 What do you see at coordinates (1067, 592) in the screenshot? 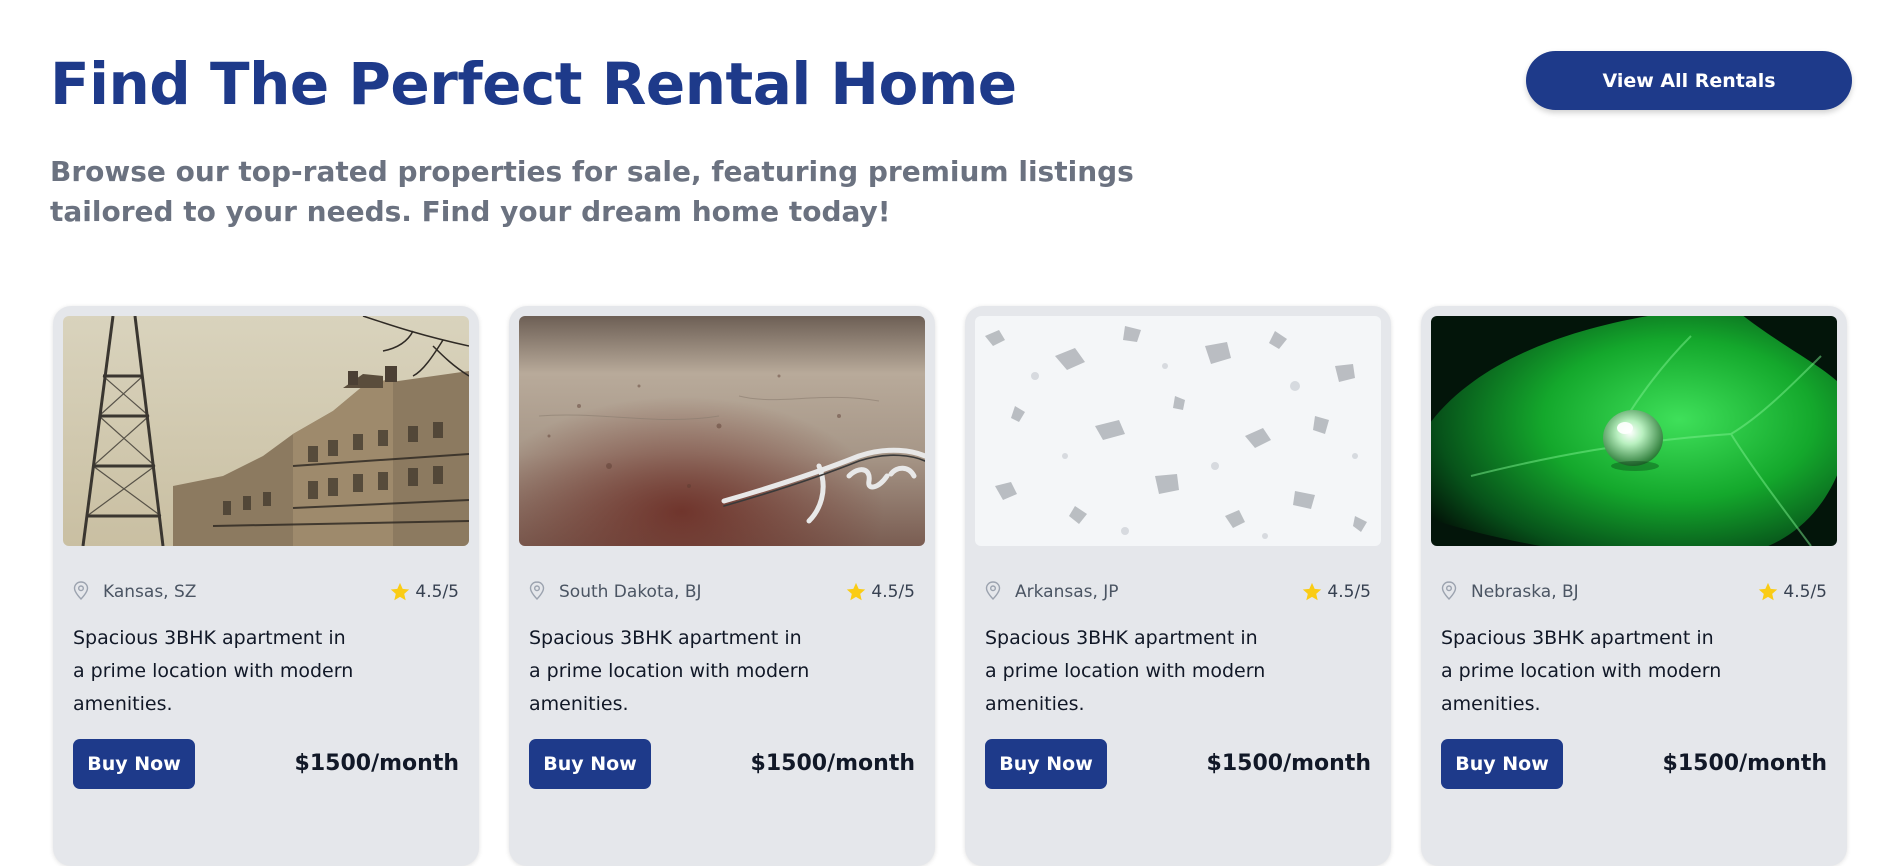
I see `listing-location: Arkansas, JP` at bounding box center [1067, 592].